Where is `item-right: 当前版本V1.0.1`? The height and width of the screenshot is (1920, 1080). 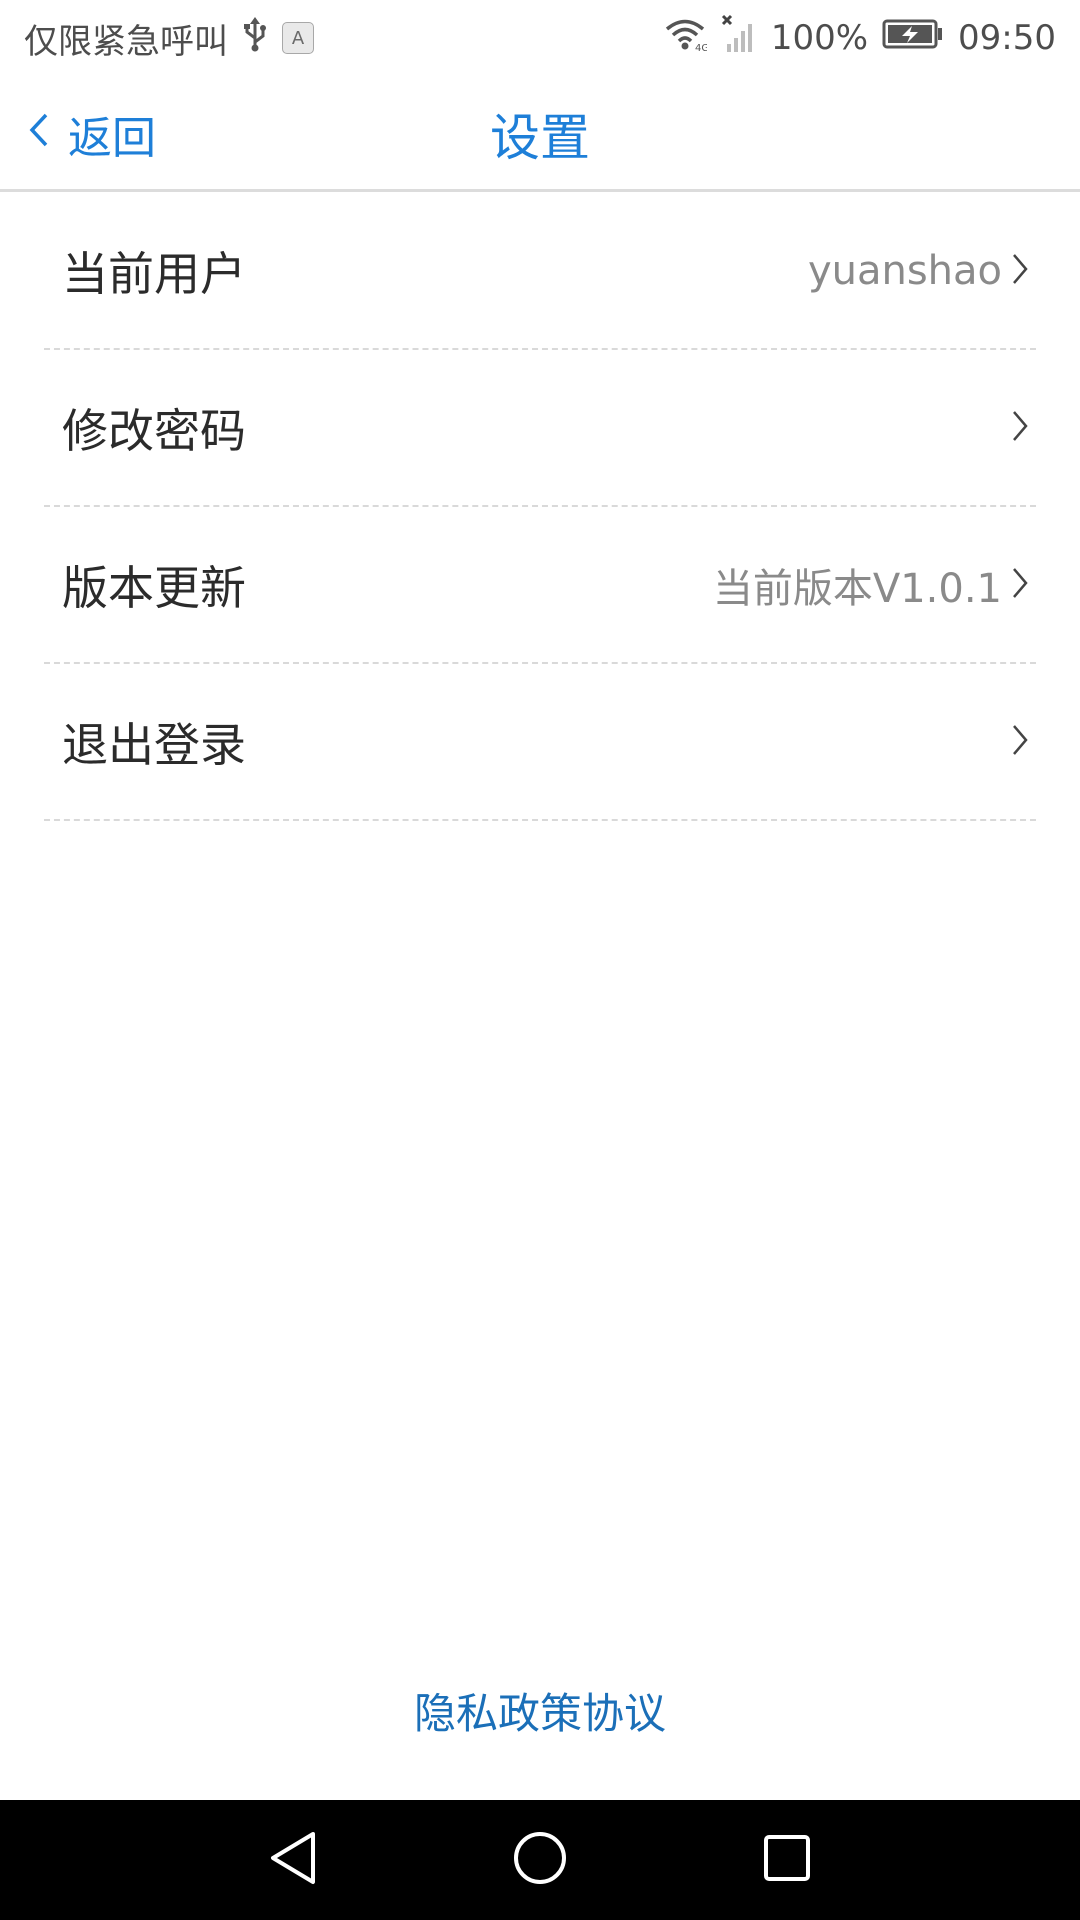 item-right: 当前版本V1.0.1 is located at coordinates (871, 585).